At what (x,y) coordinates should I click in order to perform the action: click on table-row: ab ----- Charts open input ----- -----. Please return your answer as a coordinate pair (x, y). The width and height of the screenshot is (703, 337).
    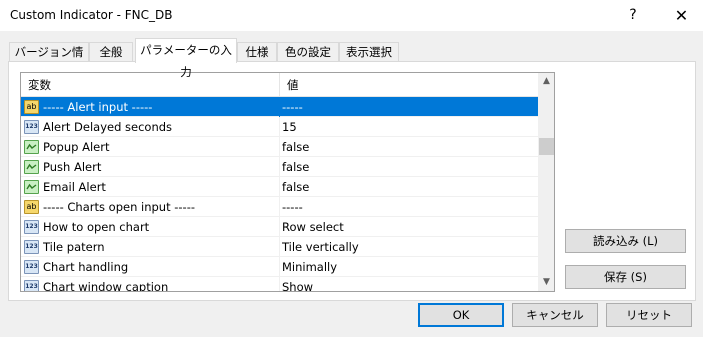
    Looking at the image, I should click on (280, 207).